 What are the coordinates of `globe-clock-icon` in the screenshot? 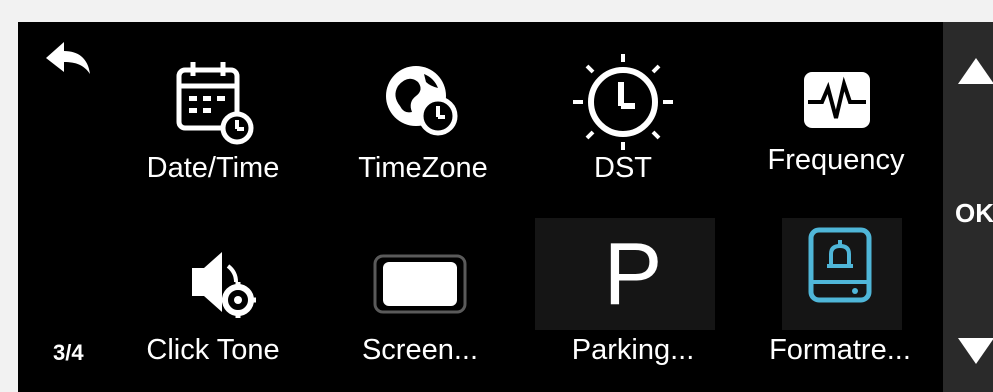 It's located at (422, 101).